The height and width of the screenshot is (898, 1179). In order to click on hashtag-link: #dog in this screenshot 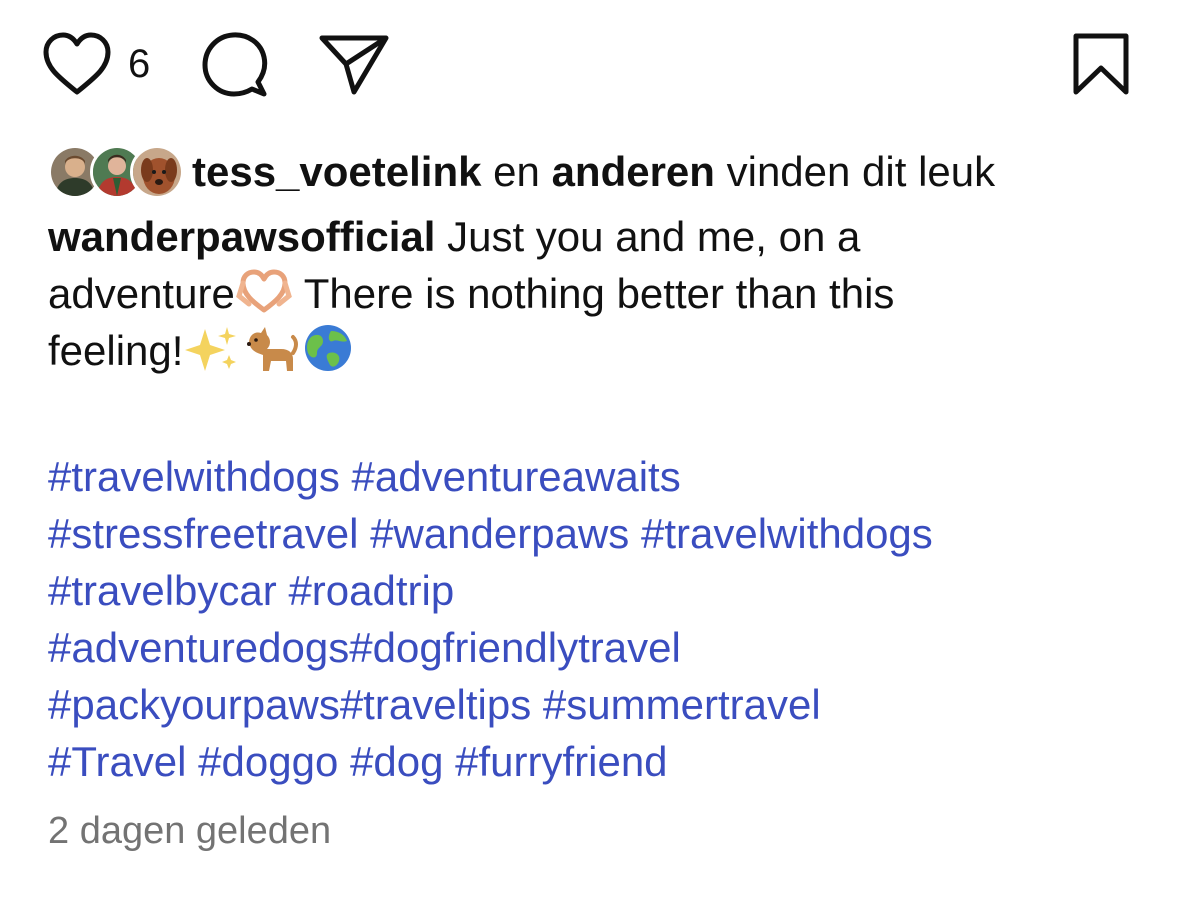, I will do `click(396, 761)`.